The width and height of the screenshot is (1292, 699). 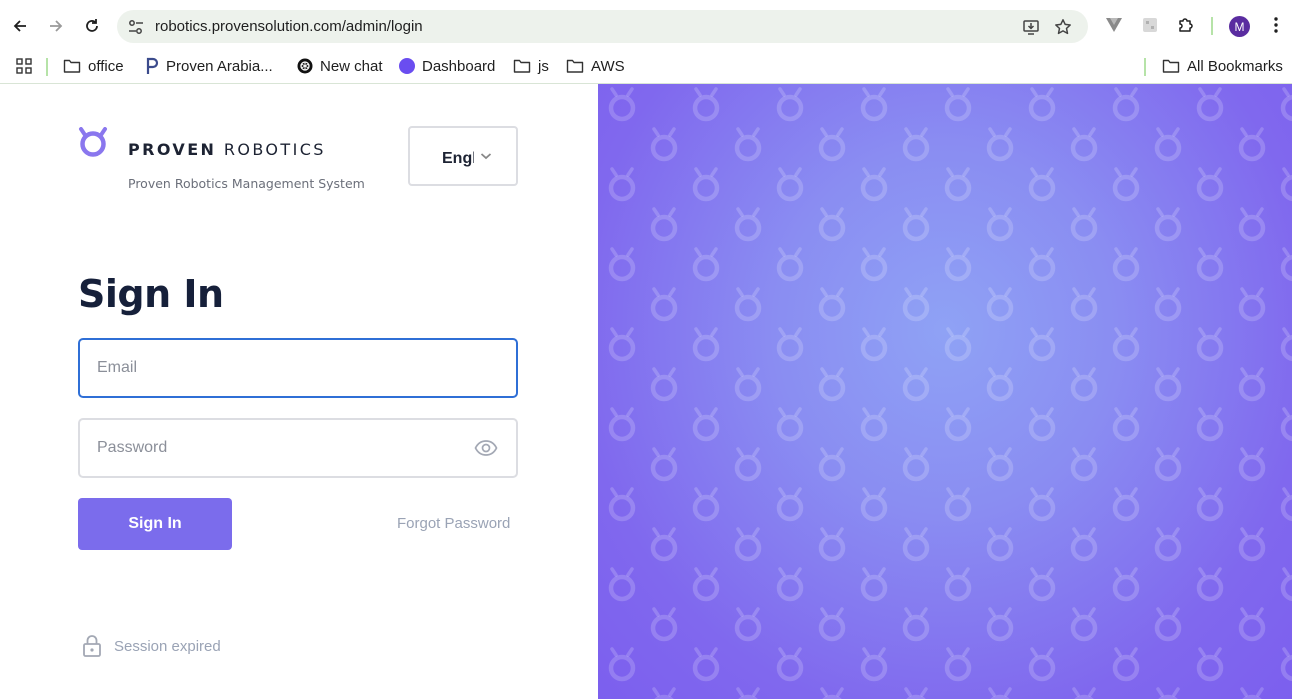 What do you see at coordinates (136, 27) in the screenshot?
I see `site-settings-icon` at bounding box center [136, 27].